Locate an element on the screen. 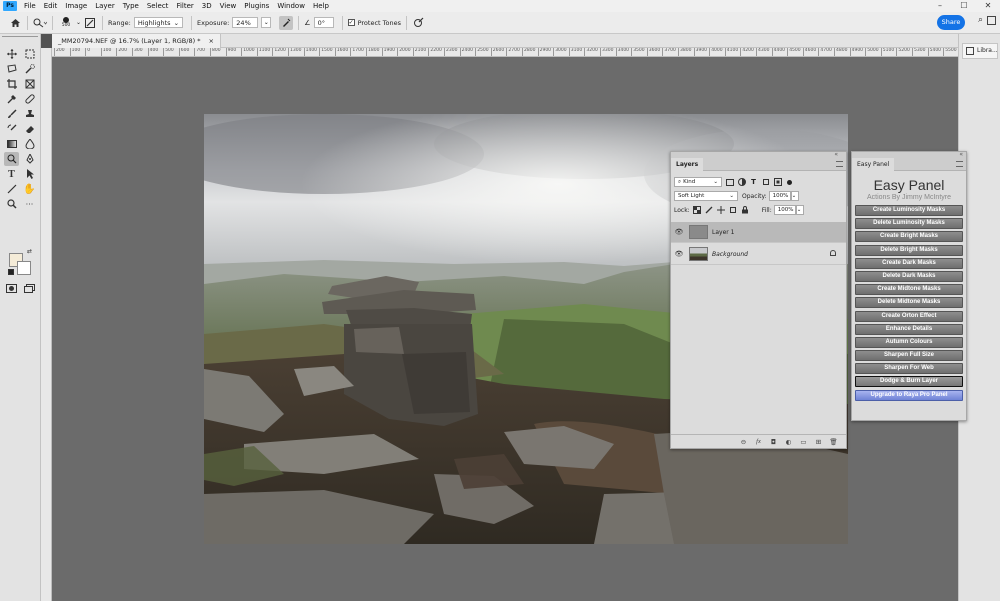 This screenshot has width=1000, height=601. type-tool: T is located at coordinates (11, 174).